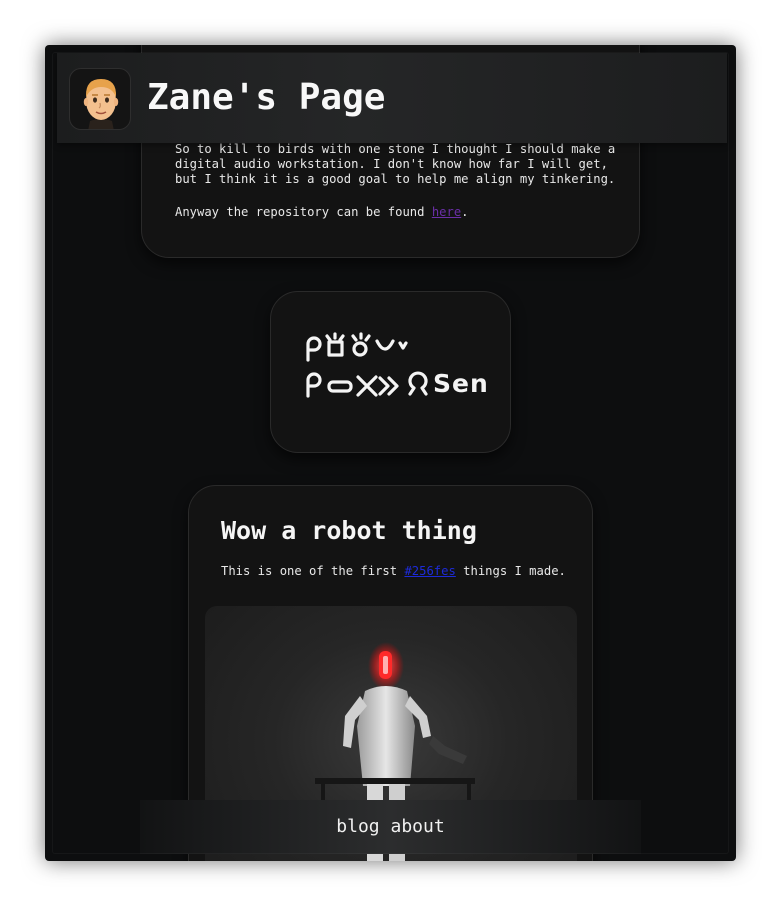 Image resolution: width=781 pixels, height=907 pixels. I want to click on mii-avatar-icon, so click(100, 99).